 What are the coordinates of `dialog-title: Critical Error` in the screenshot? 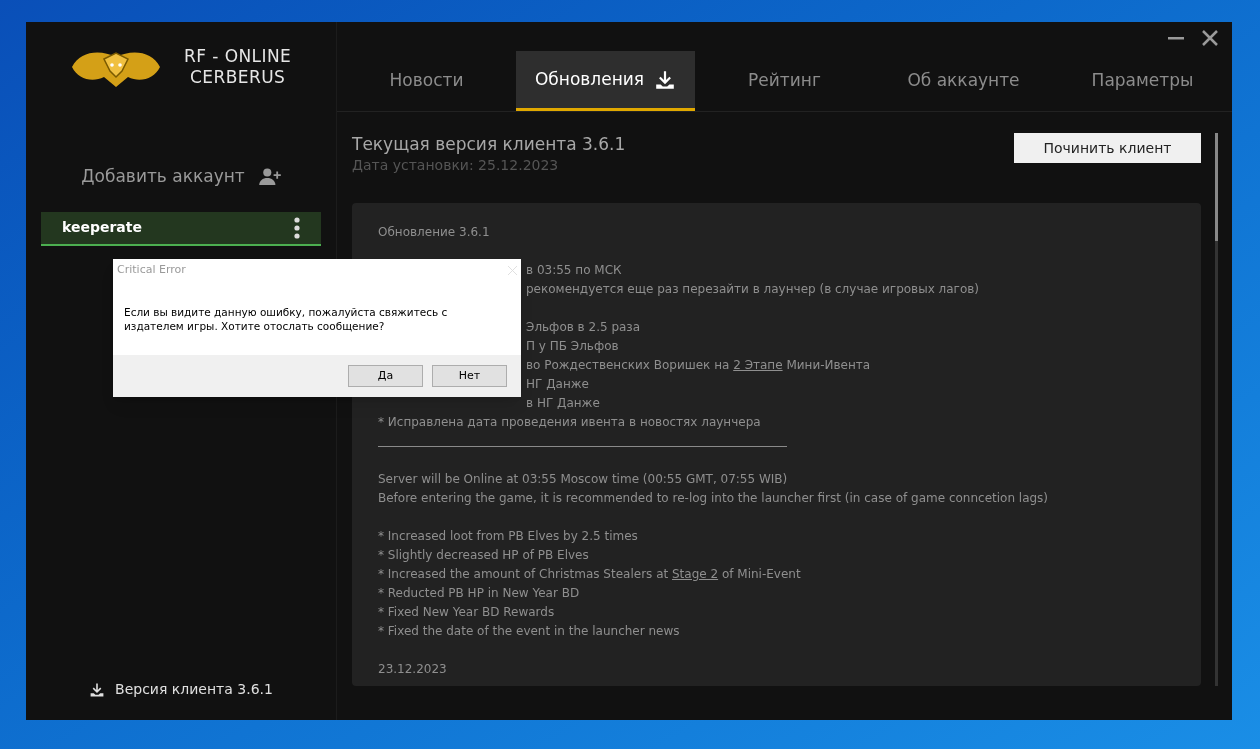 It's located at (151, 269).